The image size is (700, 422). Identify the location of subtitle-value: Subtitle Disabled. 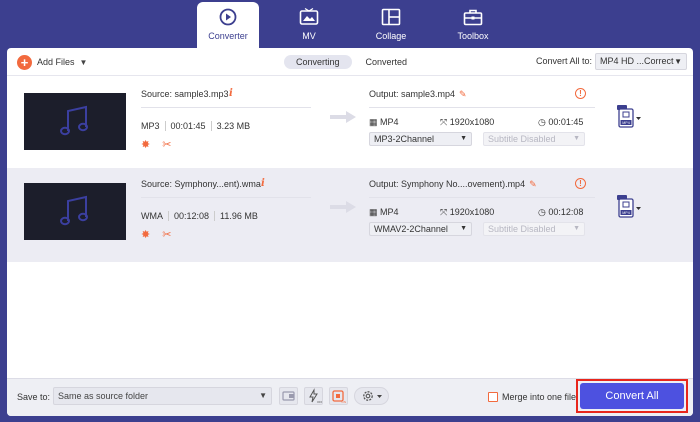
(522, 229).